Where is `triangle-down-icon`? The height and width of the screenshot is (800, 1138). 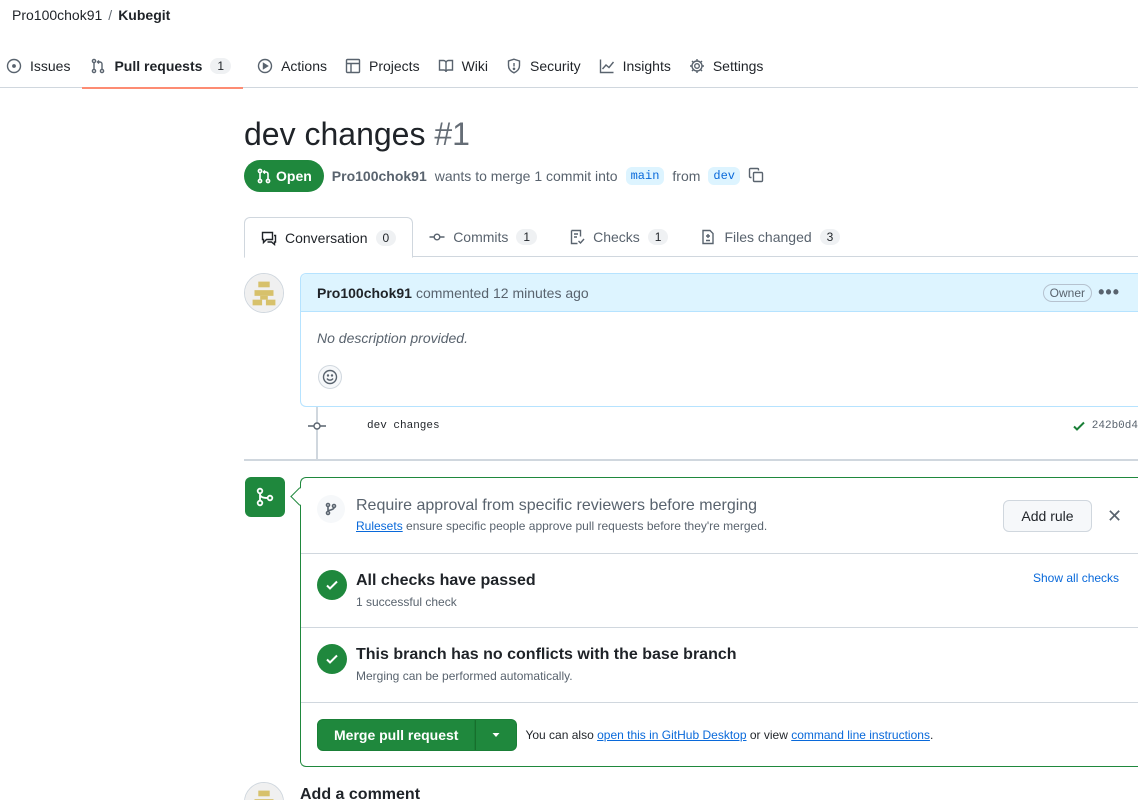
triangle-down-icon is located at coordinates (496, 735).